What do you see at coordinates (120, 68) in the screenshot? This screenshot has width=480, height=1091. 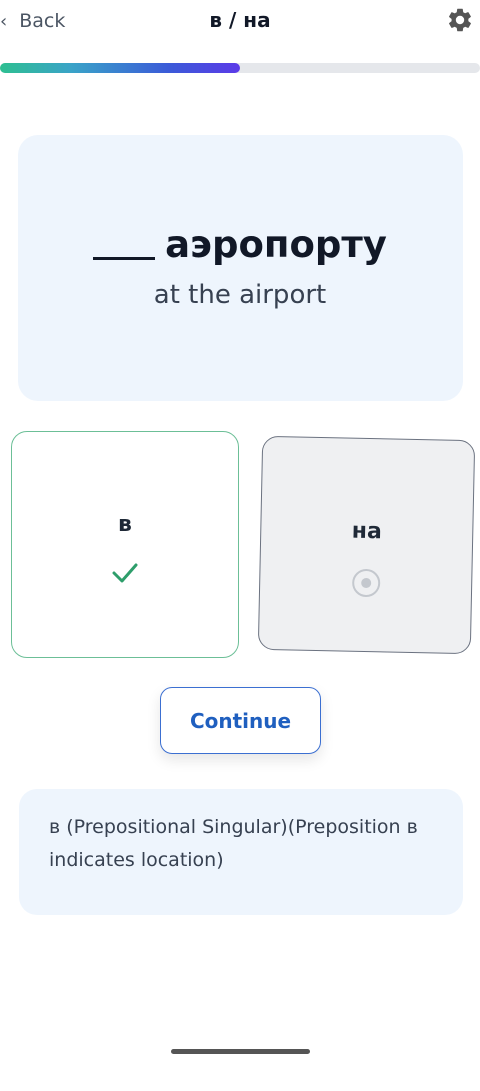 I see `progress-fill` at bounding box center [120, 68].